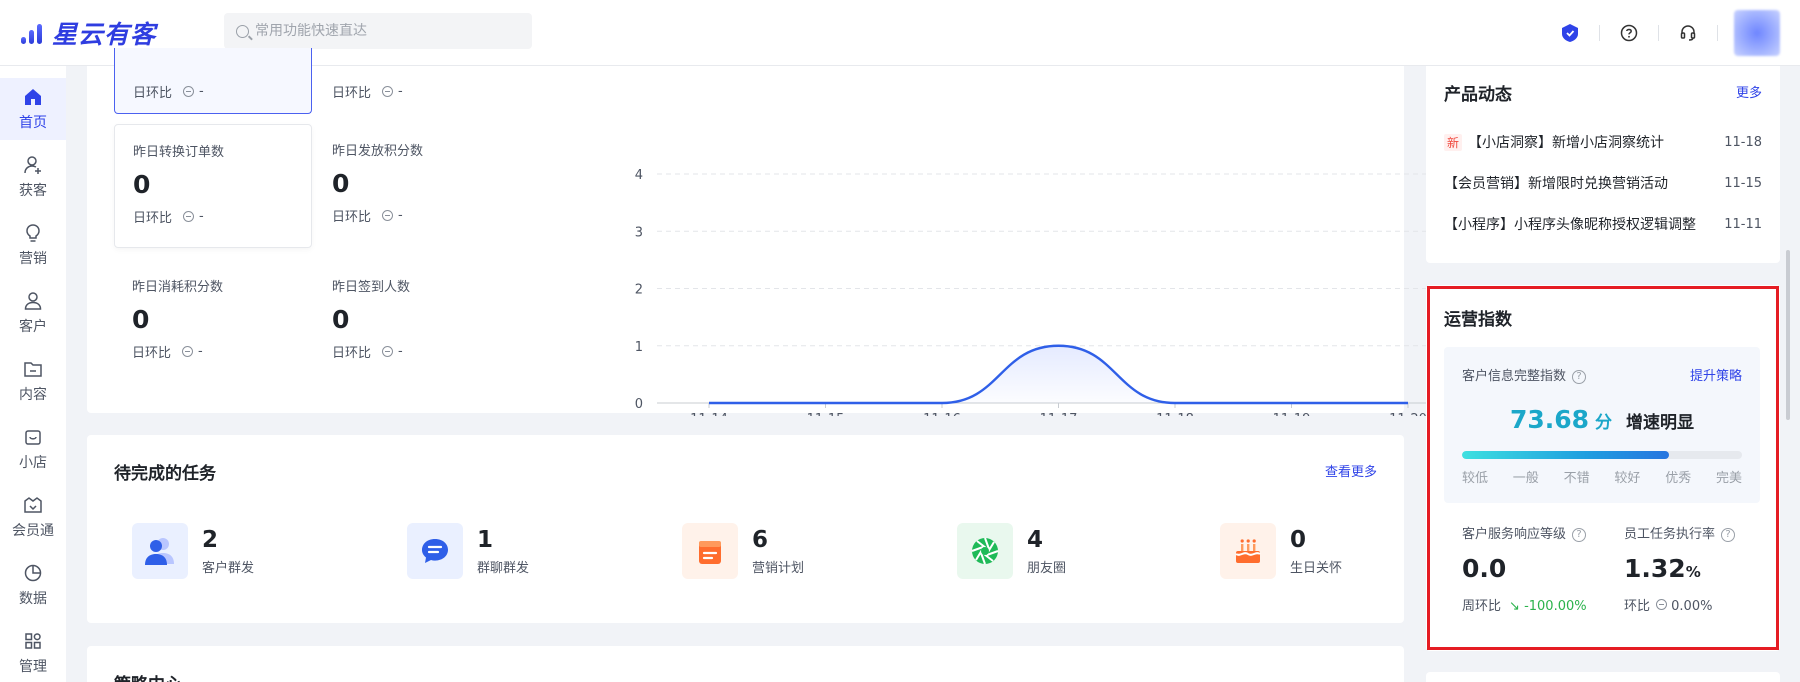  Describe the element at coordinates (942, 414) in the screenshot. I see `x-tick-label: 11-16` at that location.